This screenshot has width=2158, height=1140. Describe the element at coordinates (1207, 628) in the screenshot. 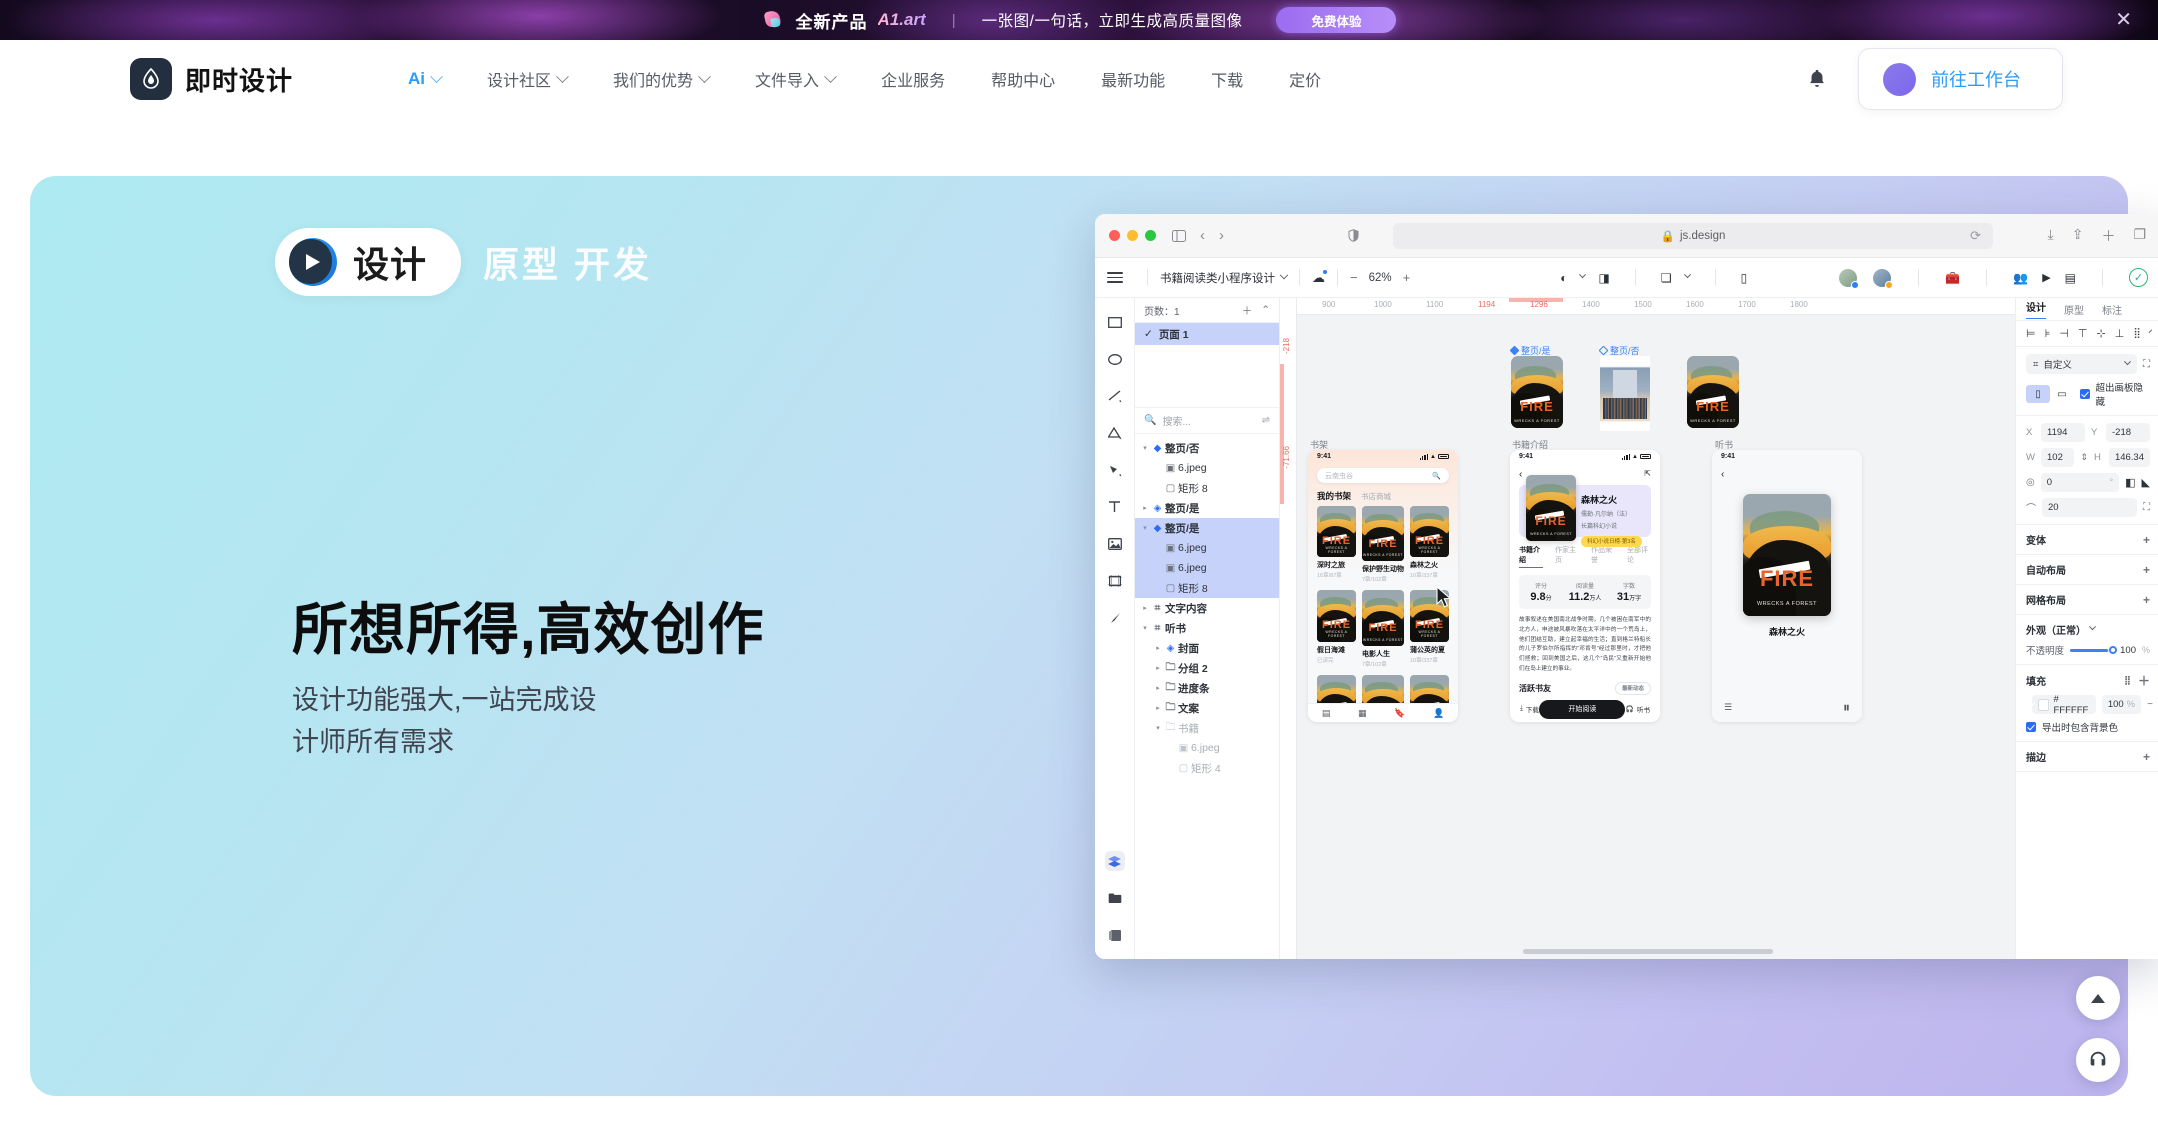

I see `layer-row: ▾ ⌗ 听书` at that location.